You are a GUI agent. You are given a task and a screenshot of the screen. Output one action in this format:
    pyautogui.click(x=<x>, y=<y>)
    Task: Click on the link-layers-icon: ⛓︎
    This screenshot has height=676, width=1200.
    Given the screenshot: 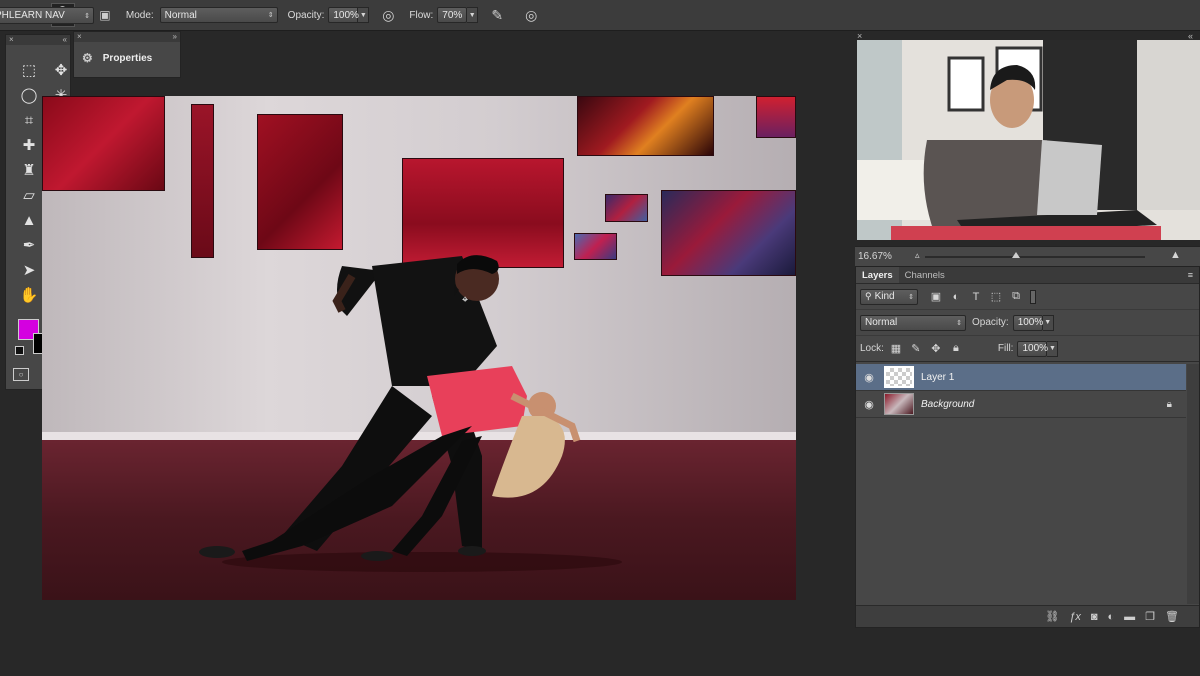 What is the action you would take?
    pyautogui.click(x=1052, y=616)
    